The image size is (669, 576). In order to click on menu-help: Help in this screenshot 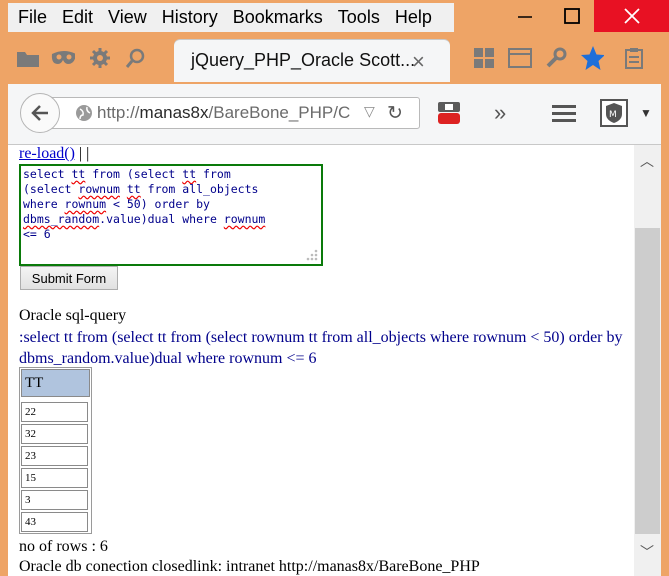, I will do `click(413, 17)`.